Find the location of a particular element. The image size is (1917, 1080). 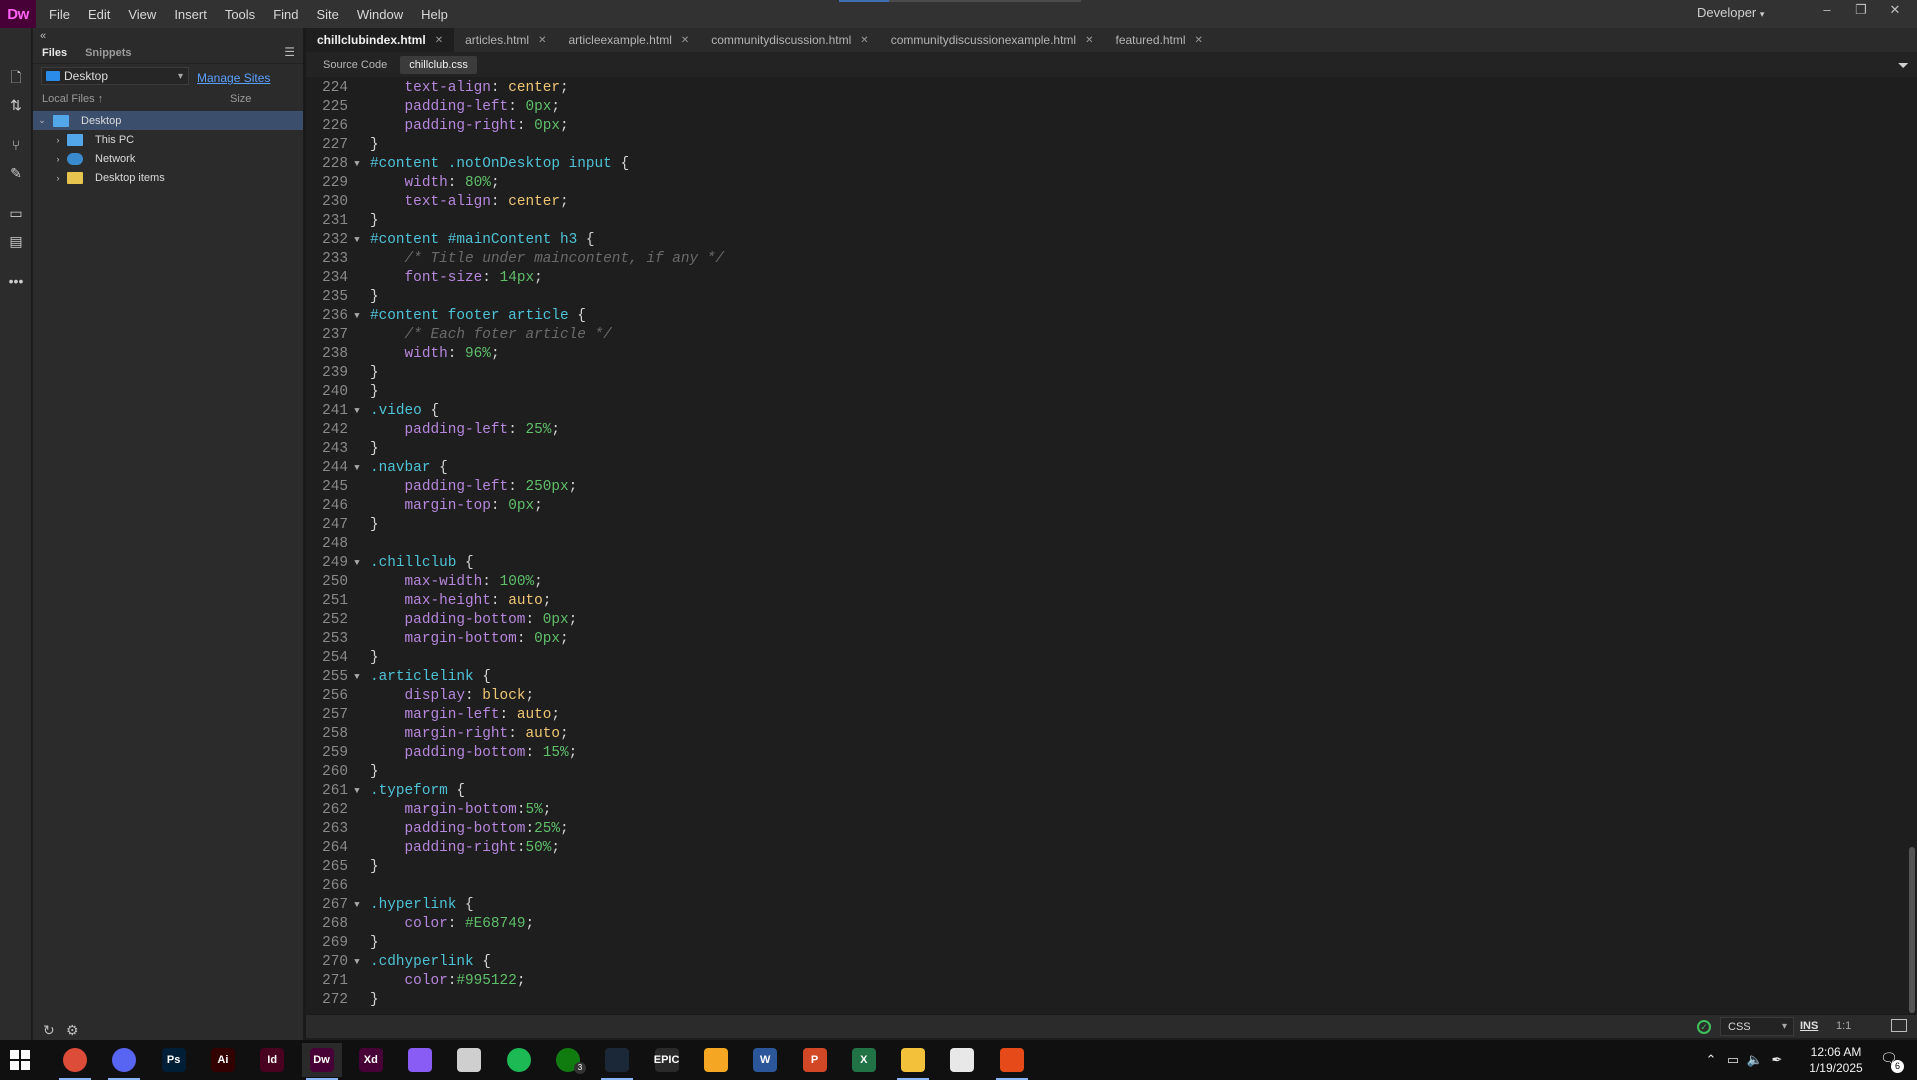

language-select: CSS ▾ is located at coordinates (1757, 1026).